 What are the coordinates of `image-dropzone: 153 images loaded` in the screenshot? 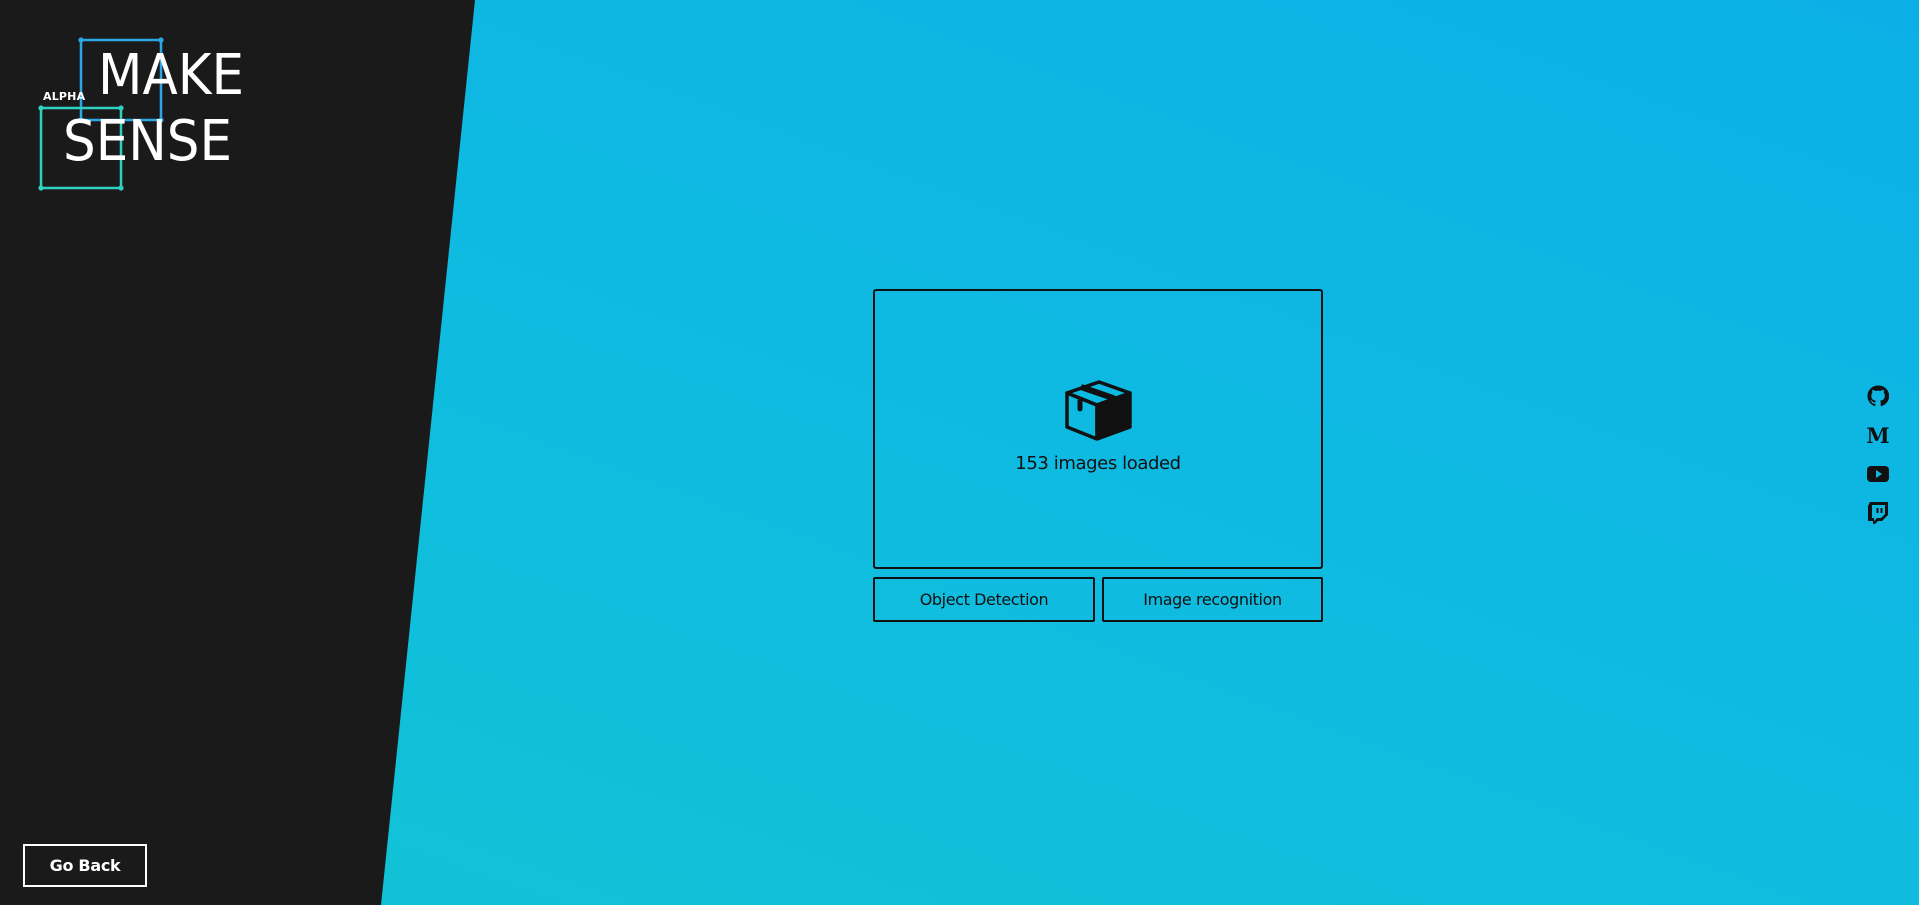 It's located at (1098, 429).